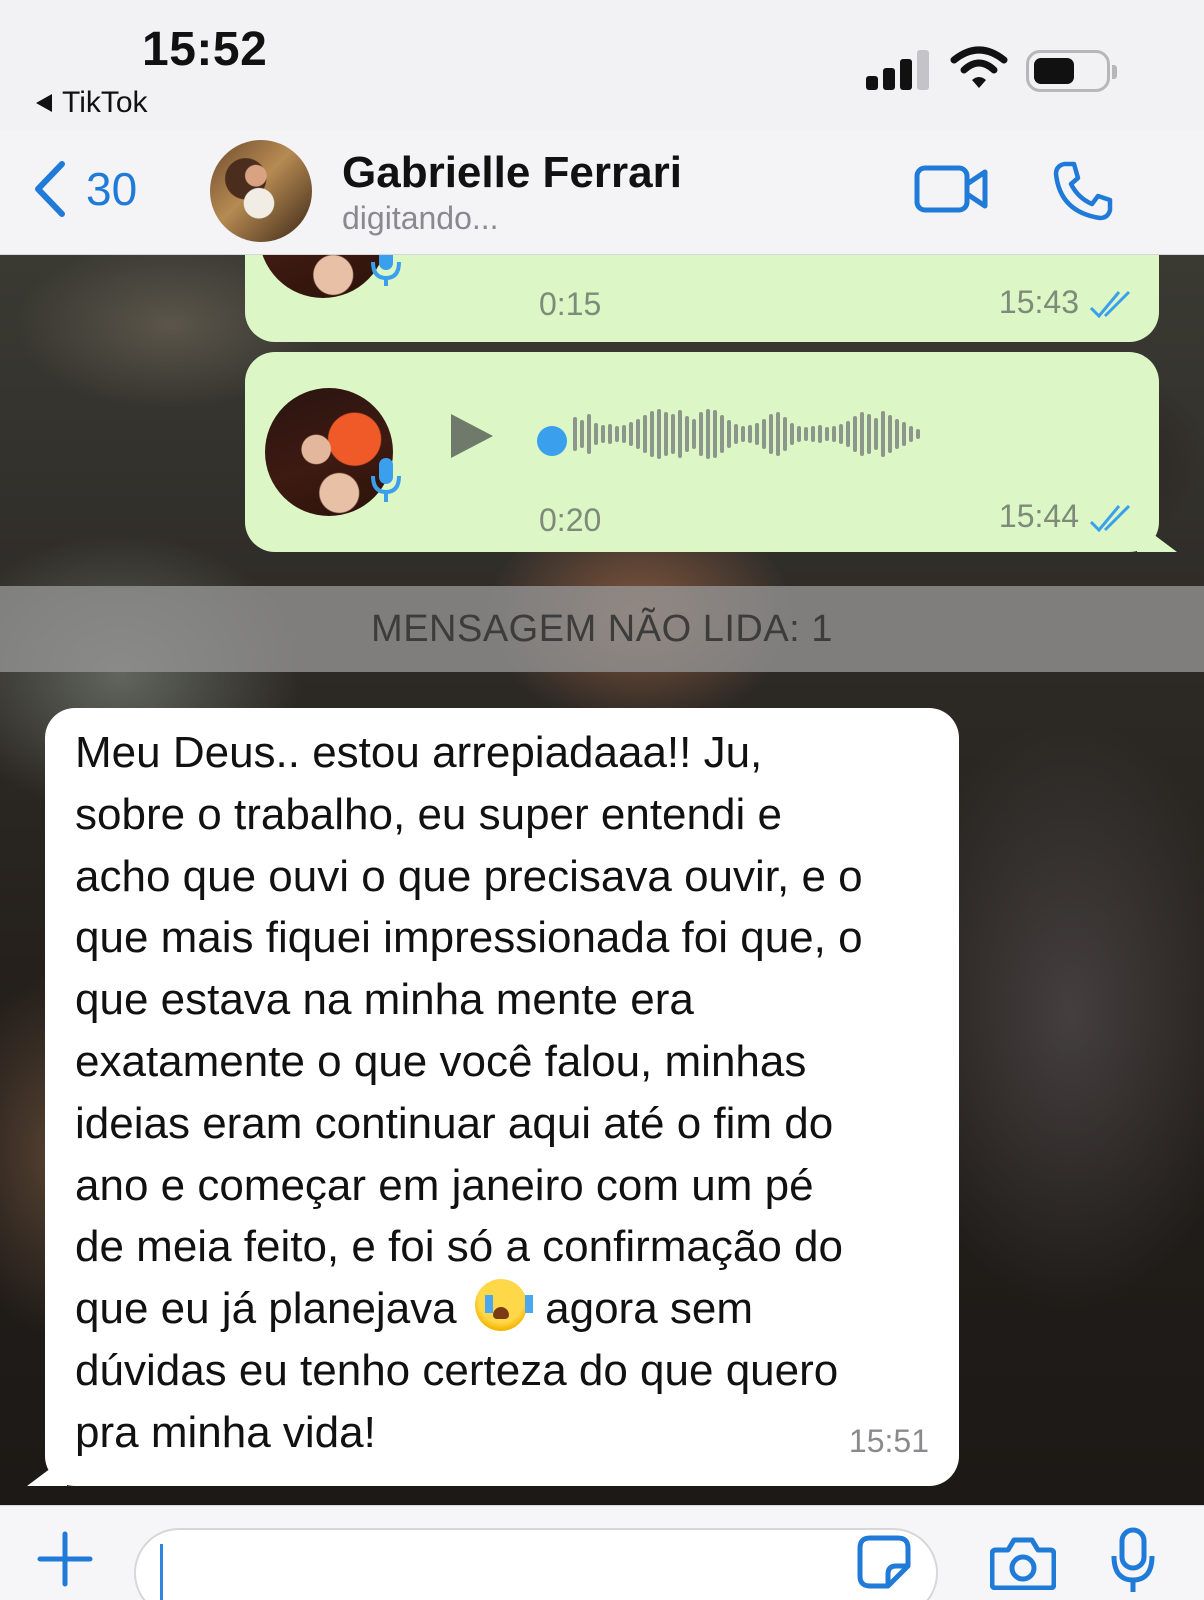  I want to click on message-line: que estava na minha mente era, so click(384, 1000).